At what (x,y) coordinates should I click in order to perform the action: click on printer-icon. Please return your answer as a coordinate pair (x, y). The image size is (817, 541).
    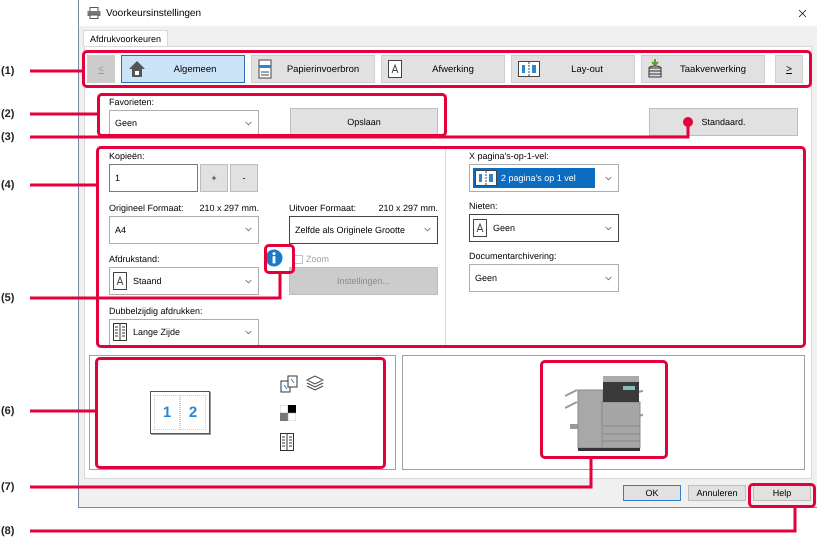
    Looking at the image, I should click on (94, 13).